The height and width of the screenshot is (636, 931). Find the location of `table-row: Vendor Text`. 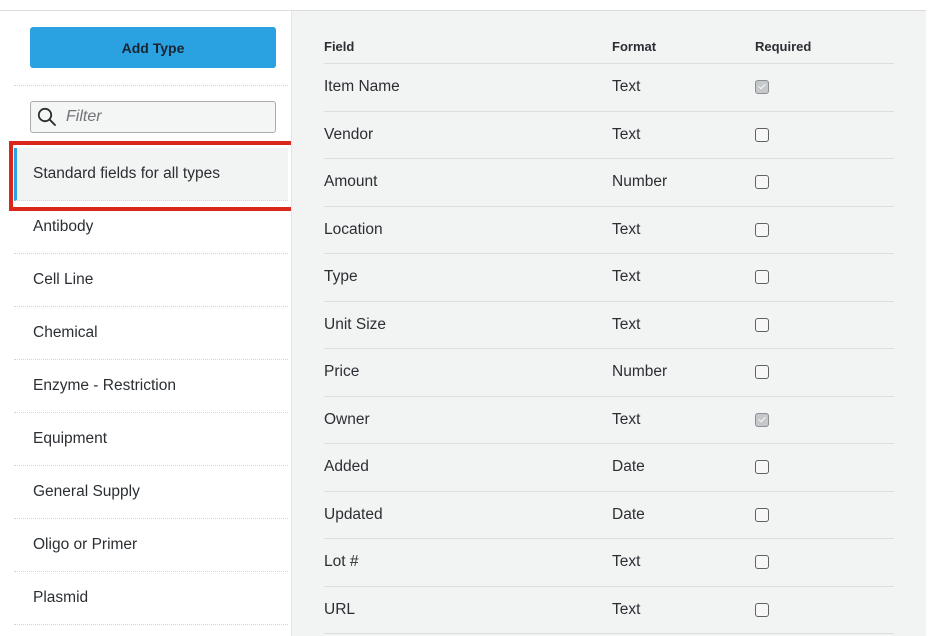

table-row: Vendor Text is located at coordinates (609, 135).